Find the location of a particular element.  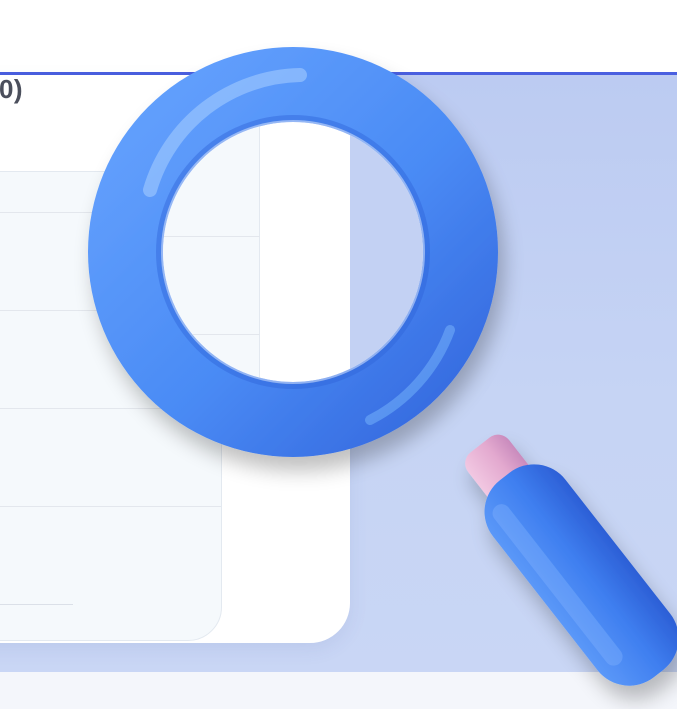

magnifier-handle is located at coordinates (571, 560).